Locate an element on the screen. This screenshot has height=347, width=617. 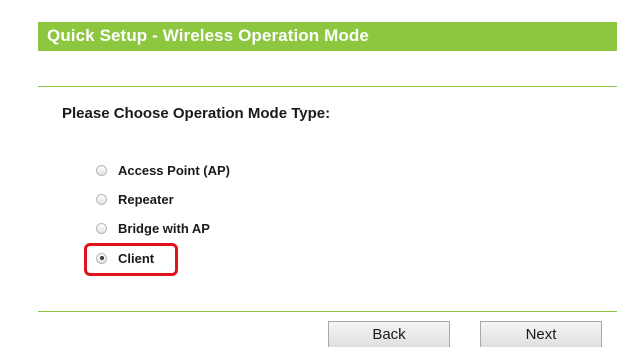
page-title: Quick Setup - Wireless Operation Mode is located at coordinates (208, 35).